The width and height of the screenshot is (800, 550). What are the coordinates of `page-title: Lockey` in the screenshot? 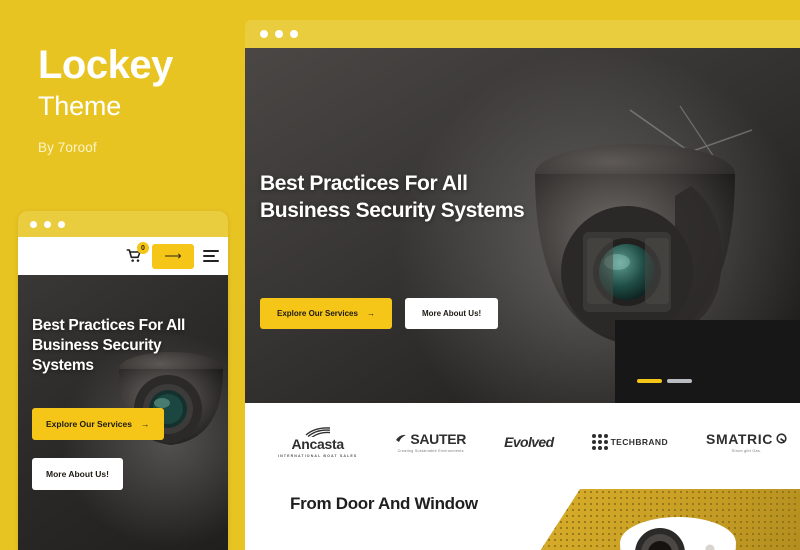 It's located at (105, 65).